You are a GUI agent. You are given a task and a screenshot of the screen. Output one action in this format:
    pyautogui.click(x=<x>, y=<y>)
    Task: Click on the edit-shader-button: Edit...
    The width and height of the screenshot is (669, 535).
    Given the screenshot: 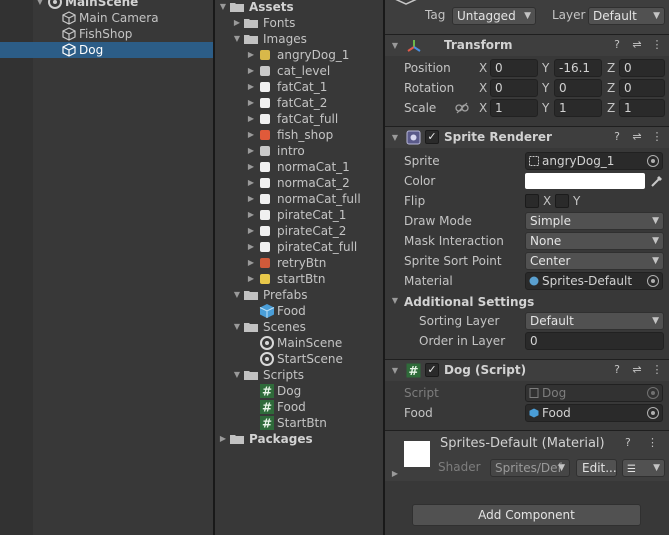 What is the action you would take?
    pyautogui.click(x=596, y=468)
    